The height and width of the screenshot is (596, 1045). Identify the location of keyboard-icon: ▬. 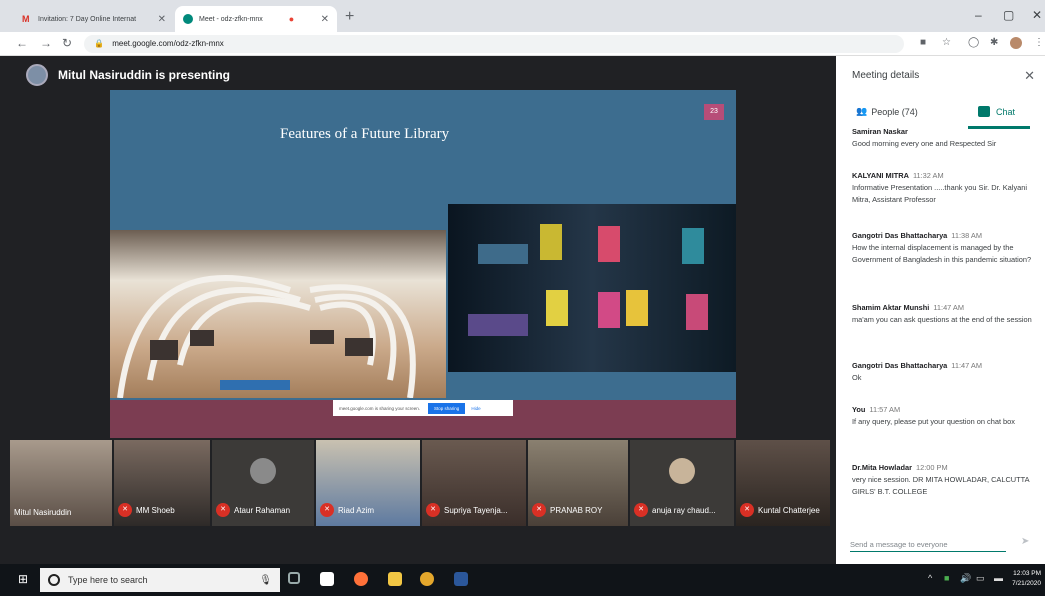
(998, 578).